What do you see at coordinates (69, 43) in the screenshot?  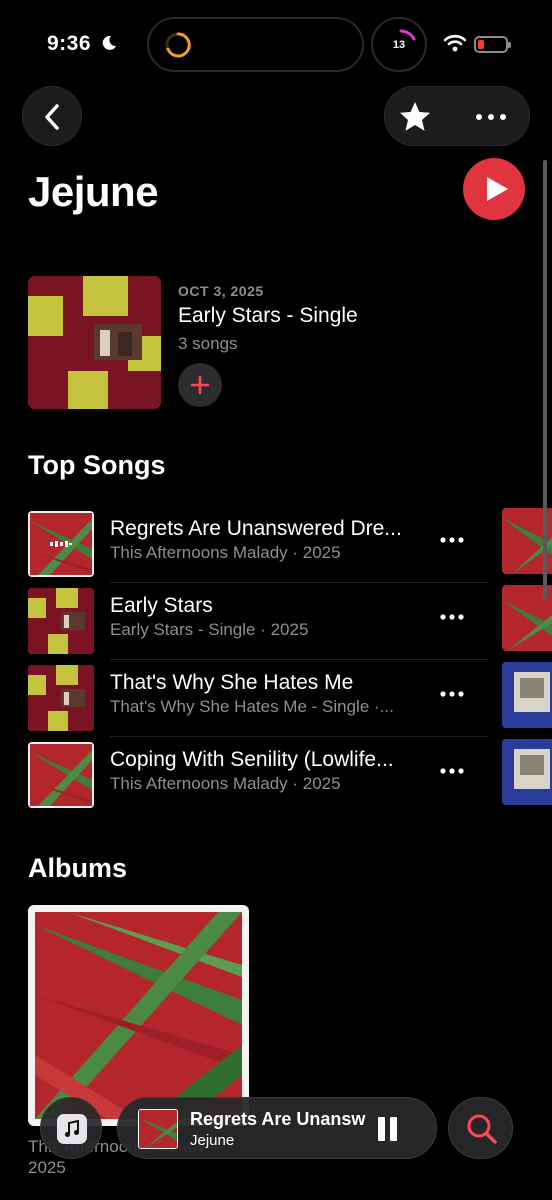 I see `status-time: 9:36` at bounding box center [69, 43].